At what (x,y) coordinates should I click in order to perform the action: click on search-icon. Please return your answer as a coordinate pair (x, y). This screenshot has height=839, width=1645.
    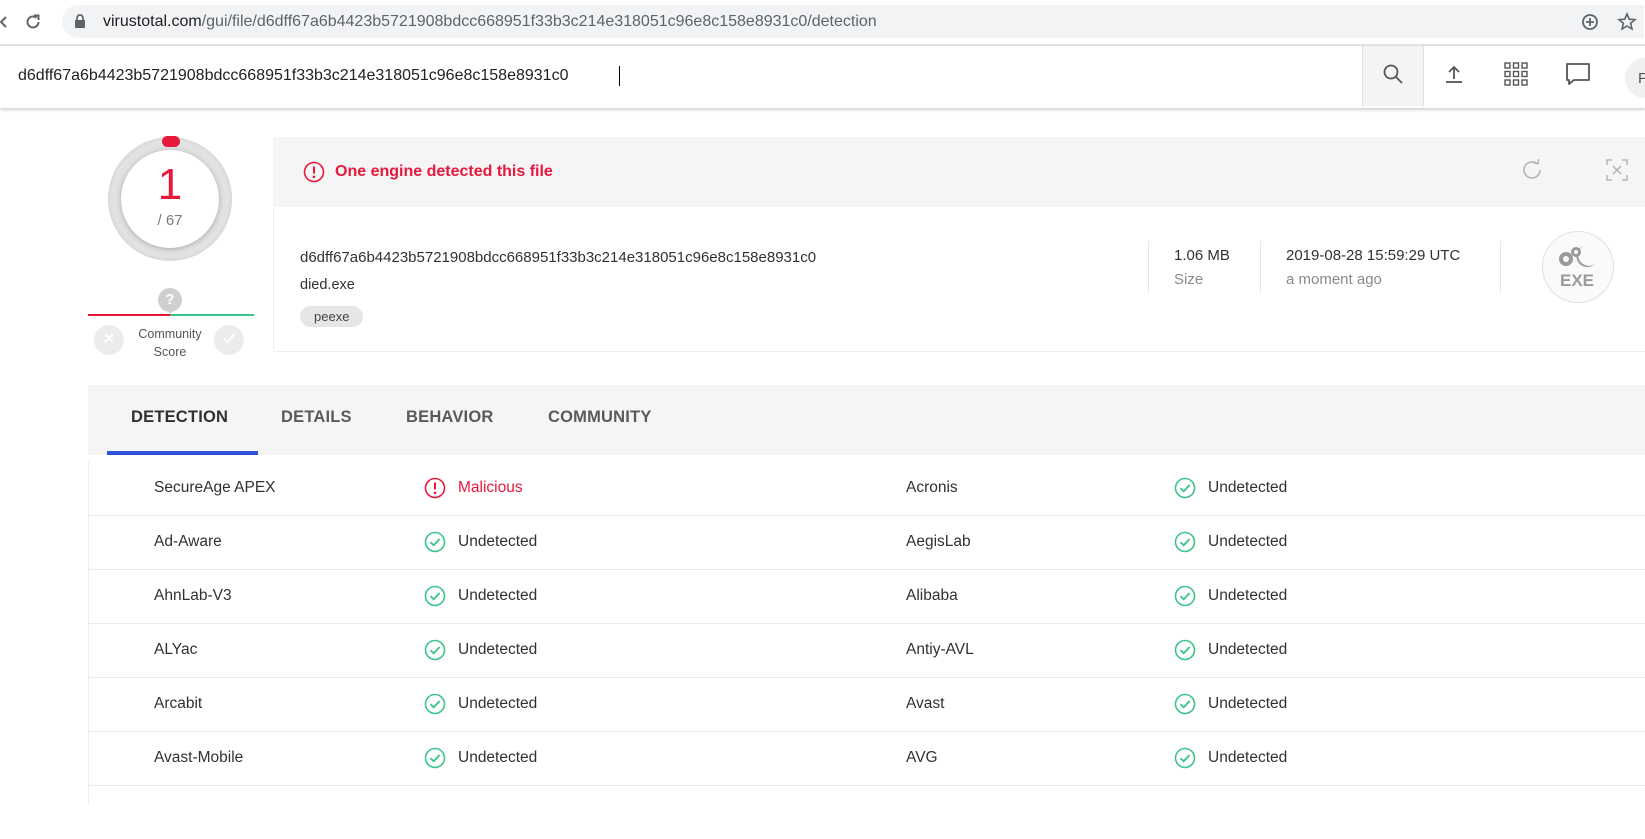
    Looking at the image, I should click on (1393, 76).